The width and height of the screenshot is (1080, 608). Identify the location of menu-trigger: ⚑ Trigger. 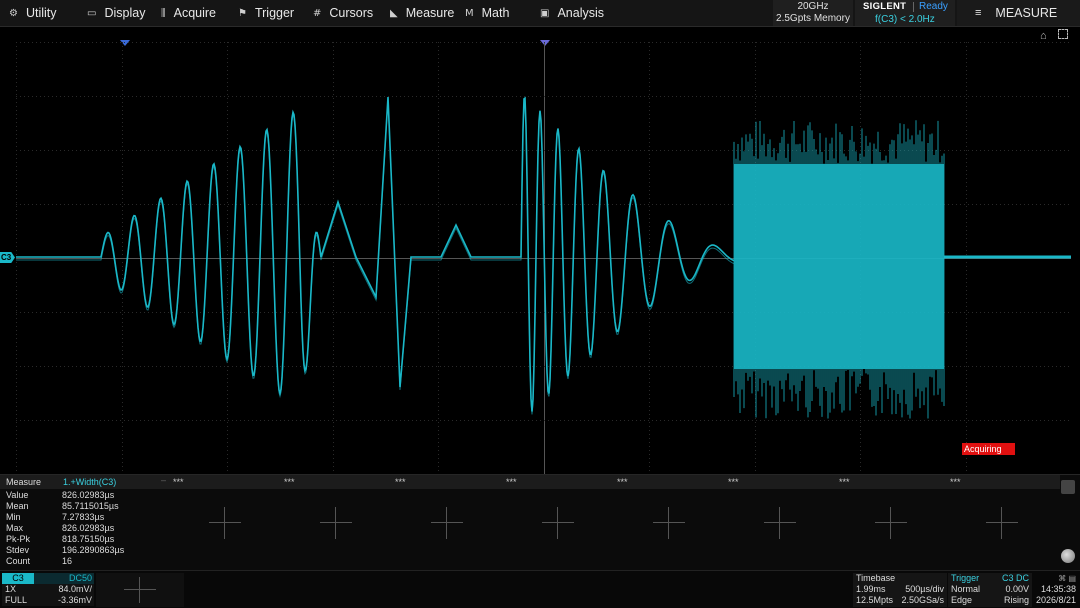
(266, 13).